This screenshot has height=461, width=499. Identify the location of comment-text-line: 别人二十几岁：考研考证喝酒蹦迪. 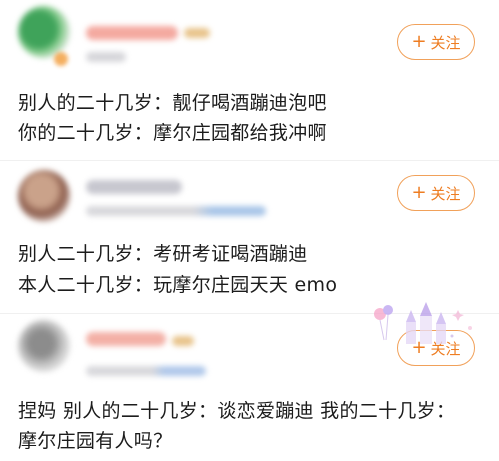
(163, 254).